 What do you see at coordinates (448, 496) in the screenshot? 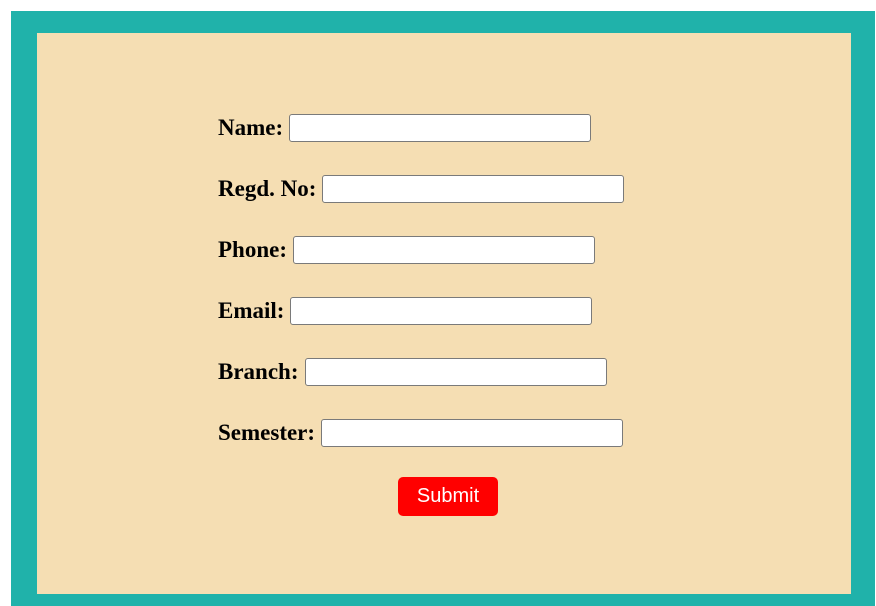
I see `submit-button: Submit` at bounding box center [448, 496].